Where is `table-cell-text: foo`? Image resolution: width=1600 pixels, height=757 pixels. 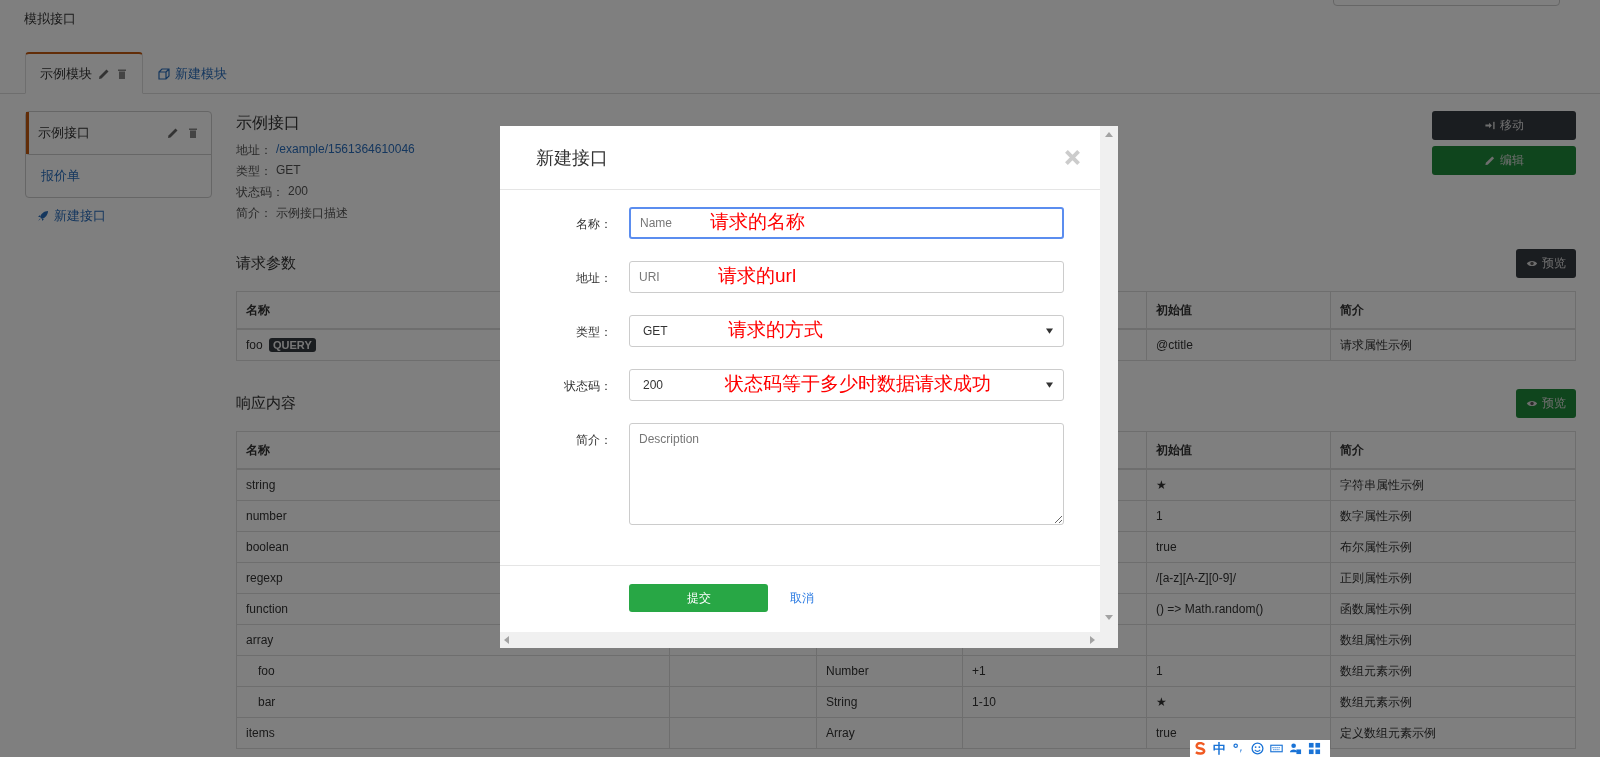
table-cell-text: foo is located at coordinates (266, 671).